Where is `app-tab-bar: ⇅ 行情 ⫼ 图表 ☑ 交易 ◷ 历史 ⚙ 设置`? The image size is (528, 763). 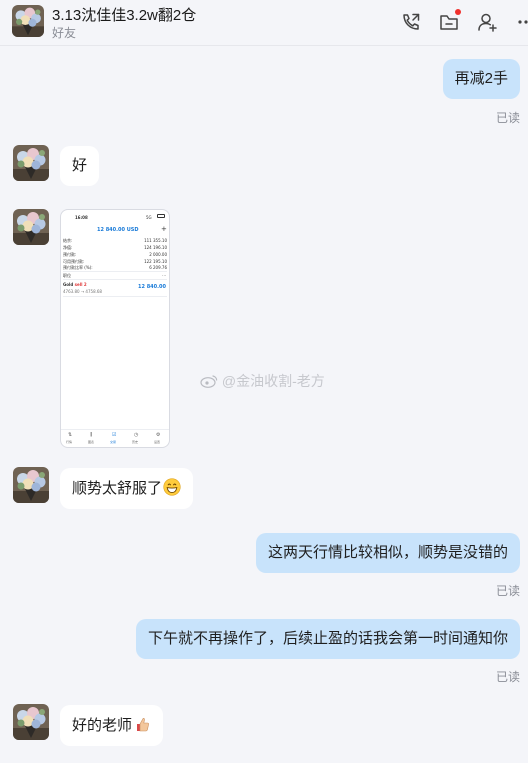
app-tab-bar: ⇅ 行情 ⫼ 图表 ☑ 交易 ◷ 历史 ⚙ 设置 is located at coordinates (115, 438).